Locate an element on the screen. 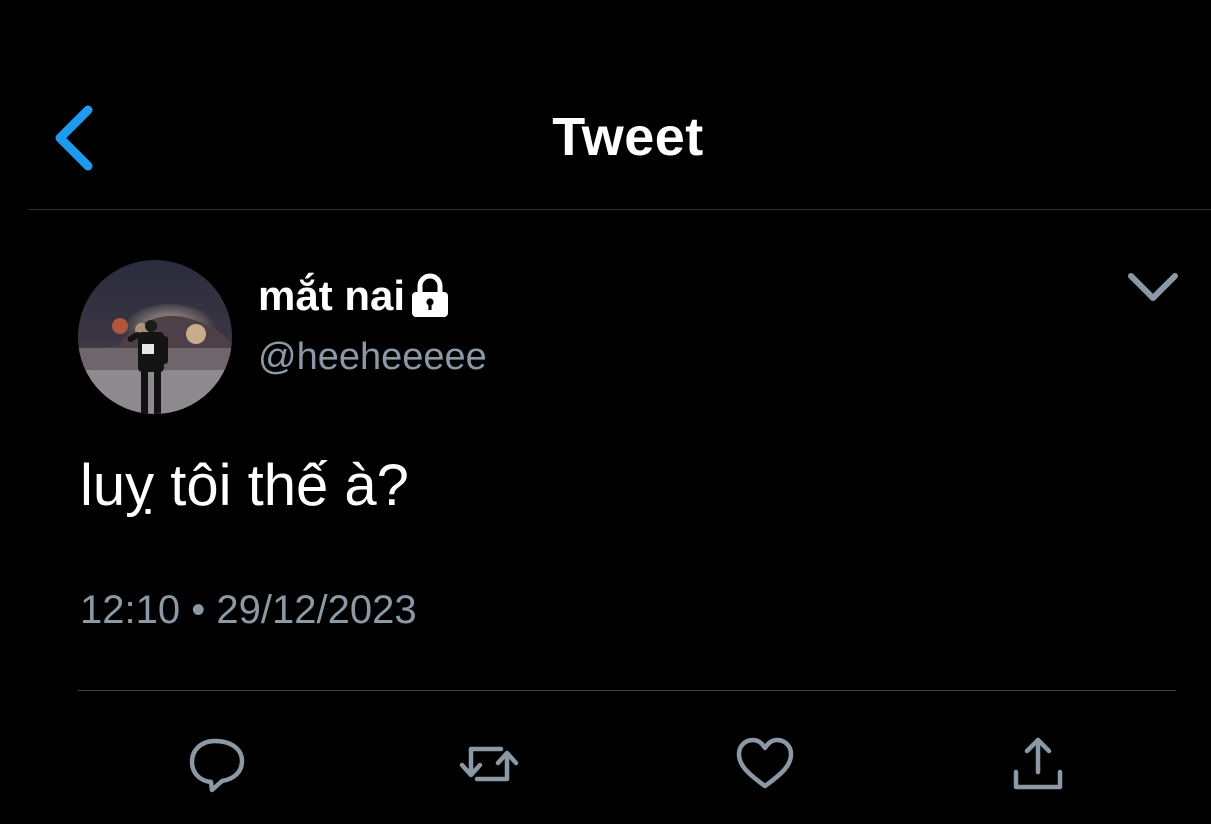 The height and width of the screenshot is (824, 1211). tweet-date: 29/12/2023 is located at coordinates (316, 610).